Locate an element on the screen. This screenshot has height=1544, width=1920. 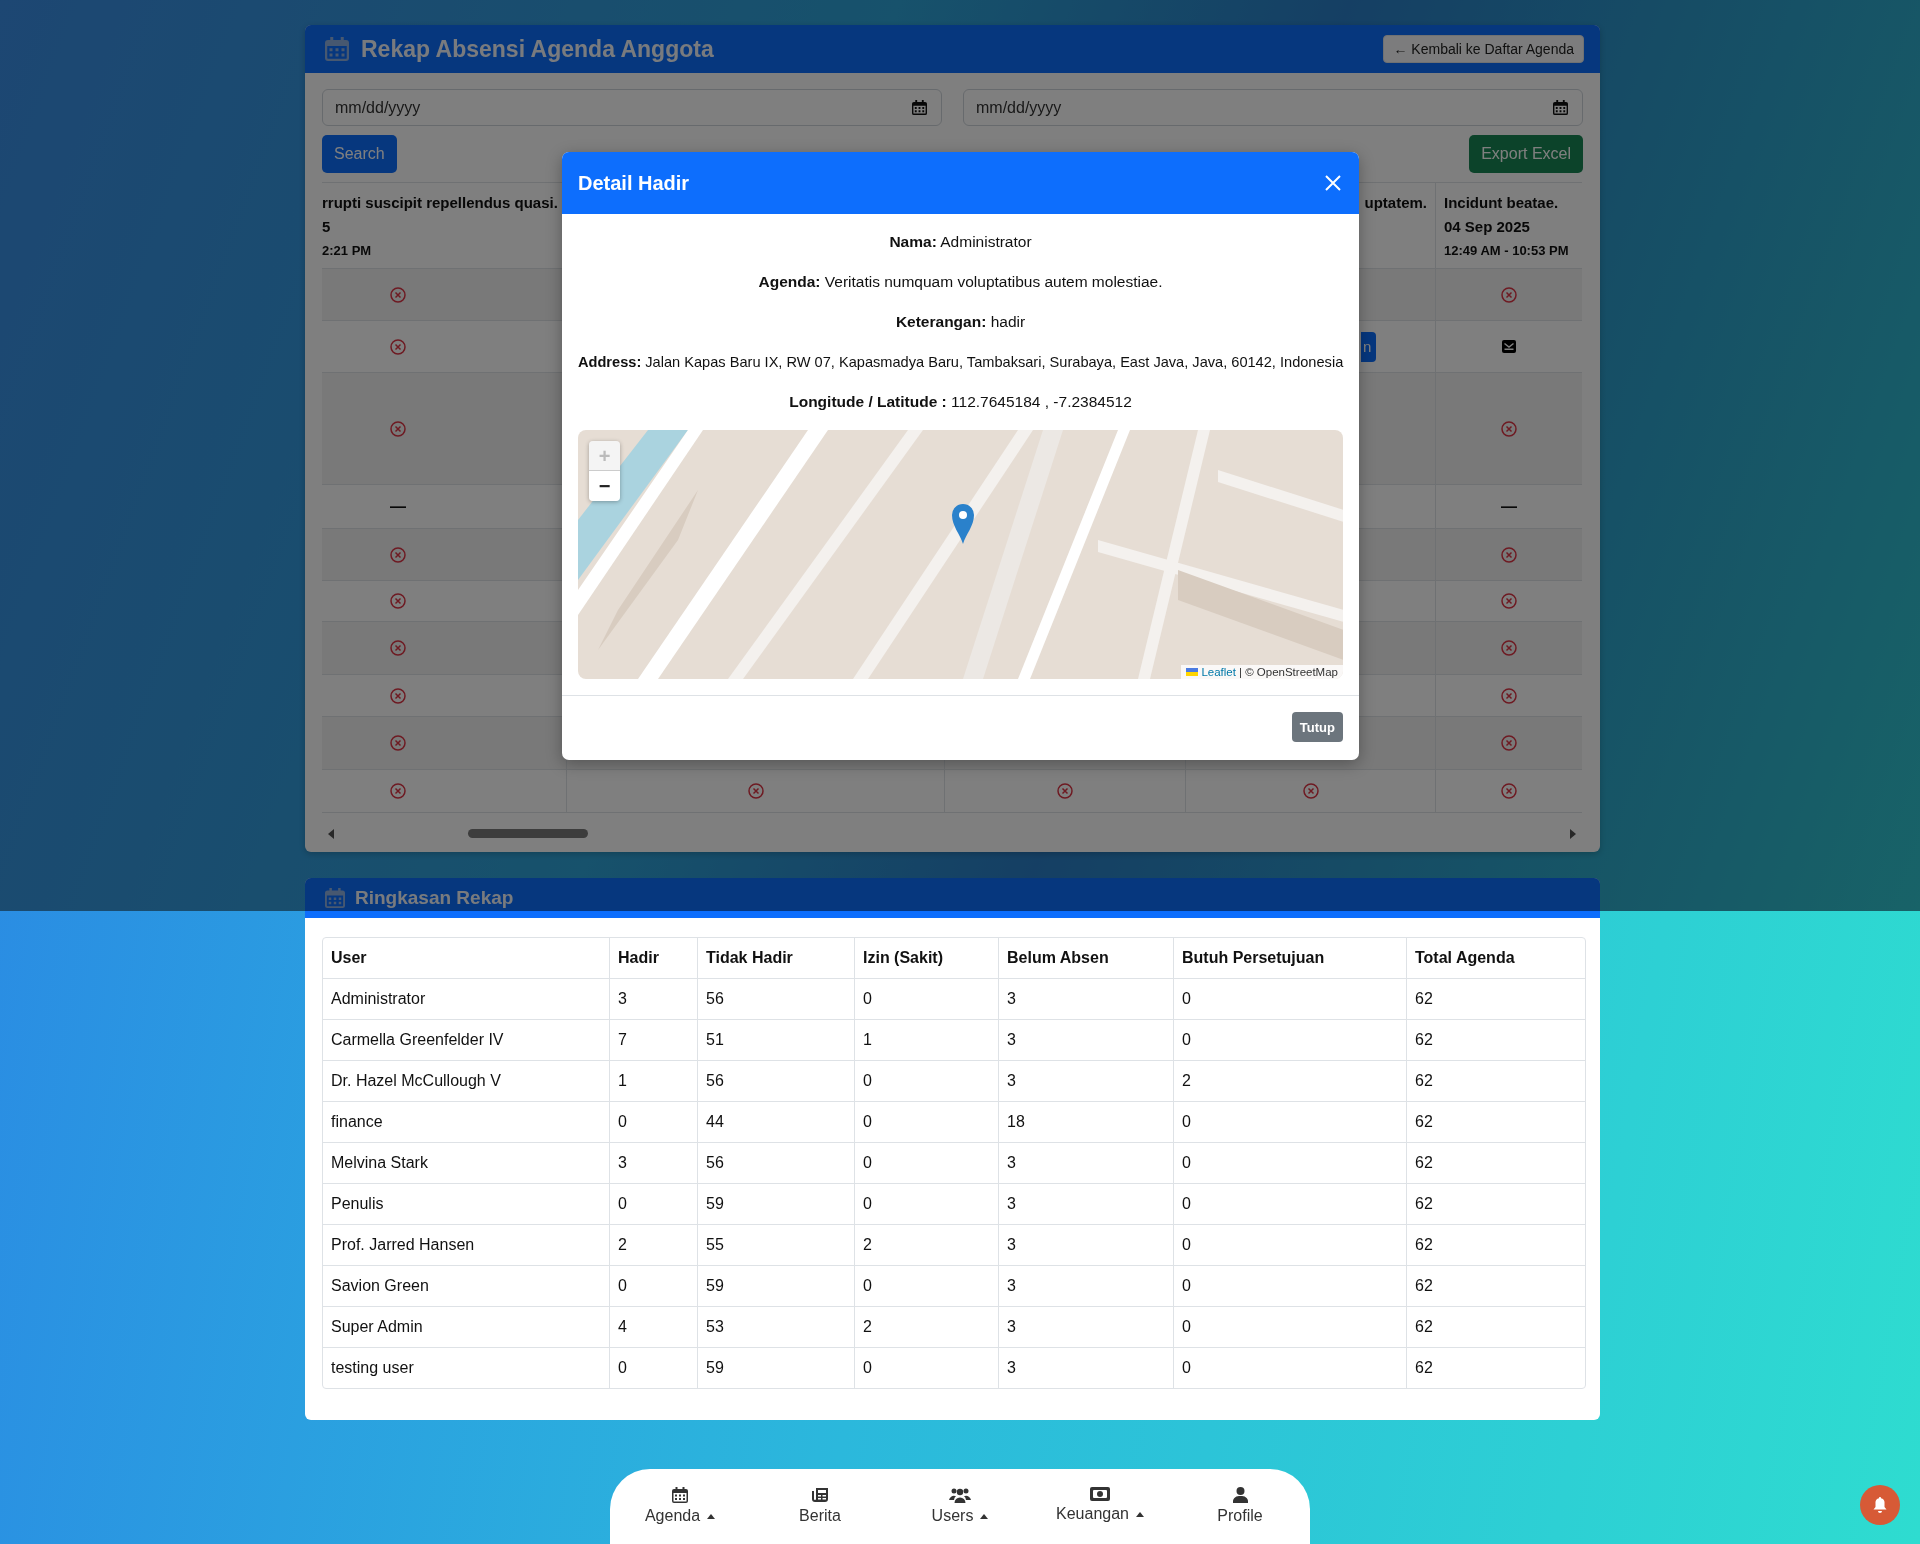
table-cell: 18 is located at coordinates (1086, 1122).